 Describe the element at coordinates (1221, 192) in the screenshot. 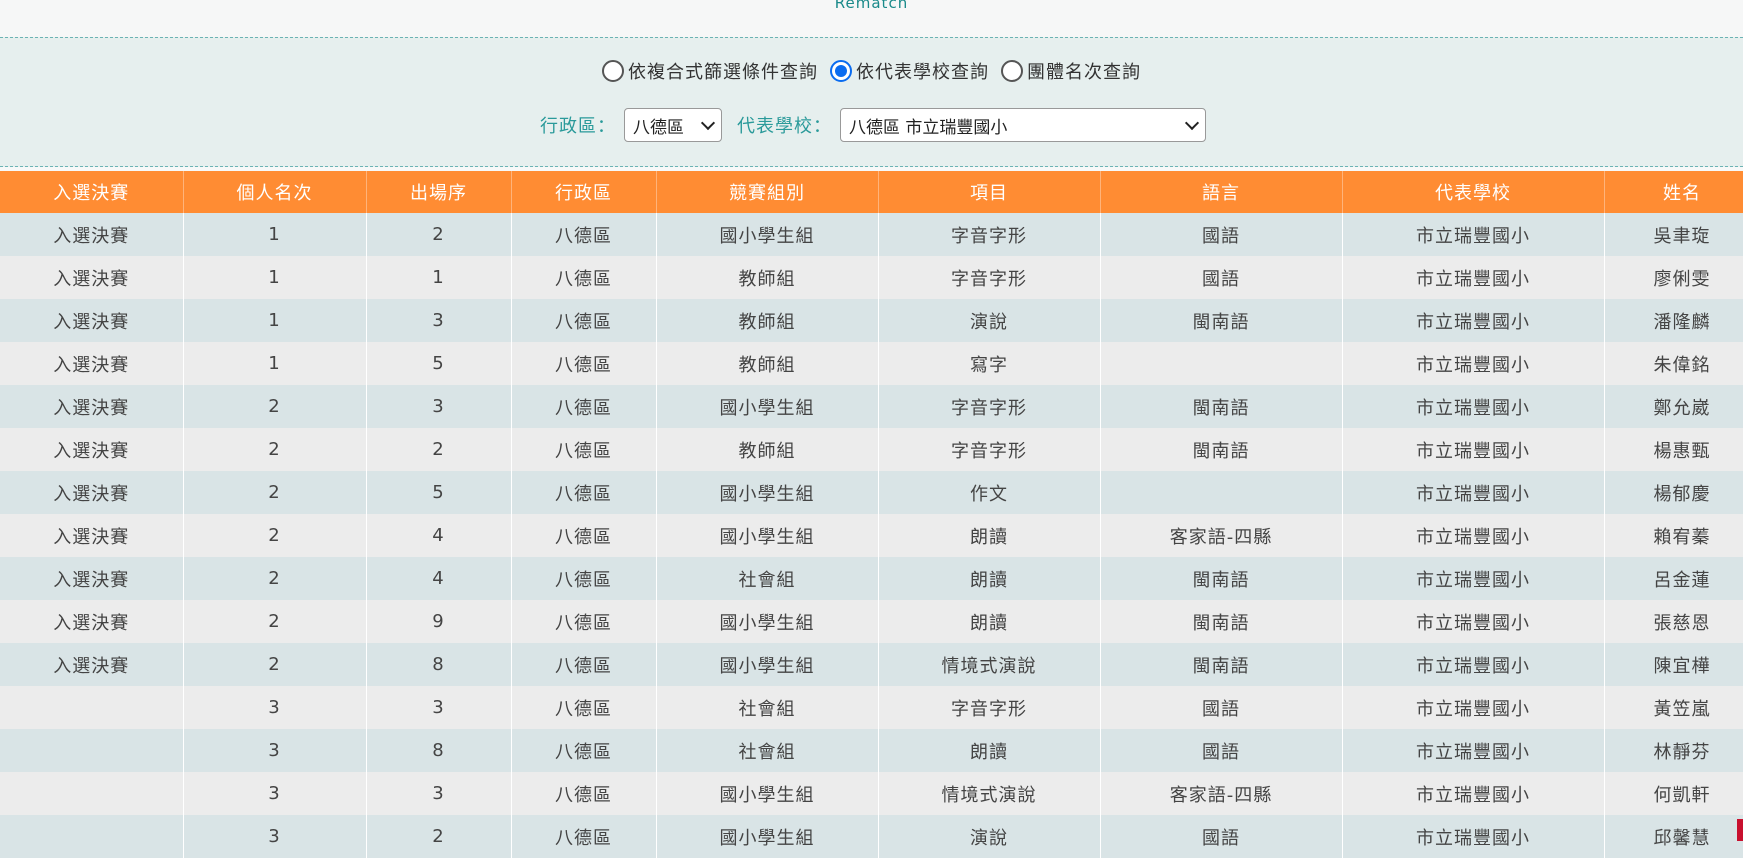

I see `column-header: 語言` at that location.